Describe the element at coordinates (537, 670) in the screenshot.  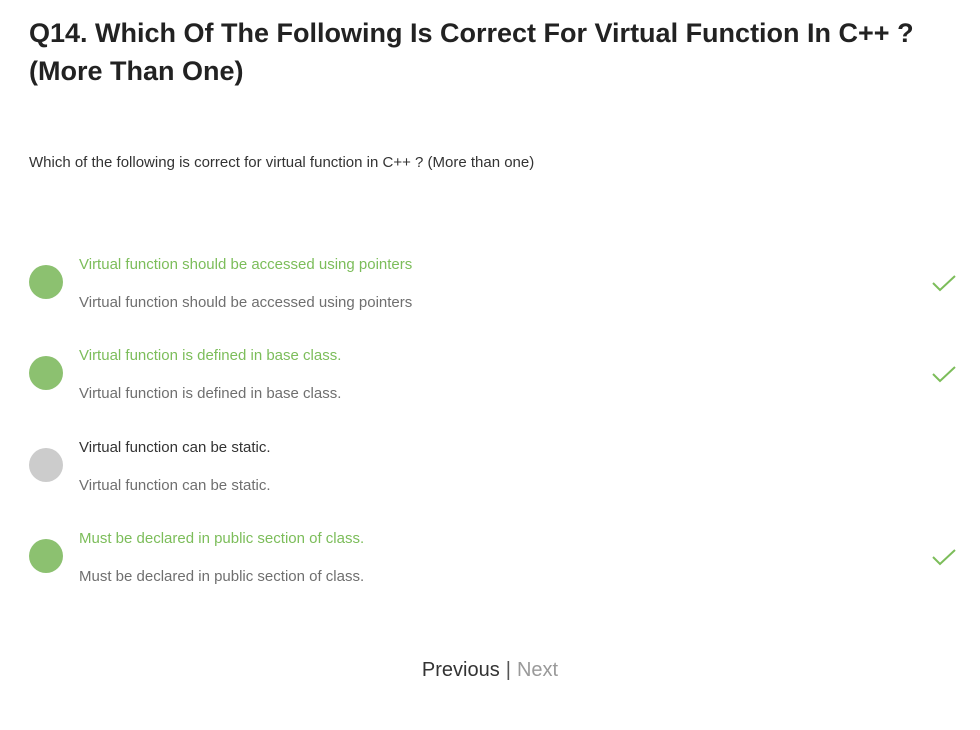
I see `next-button: Next` at that location.